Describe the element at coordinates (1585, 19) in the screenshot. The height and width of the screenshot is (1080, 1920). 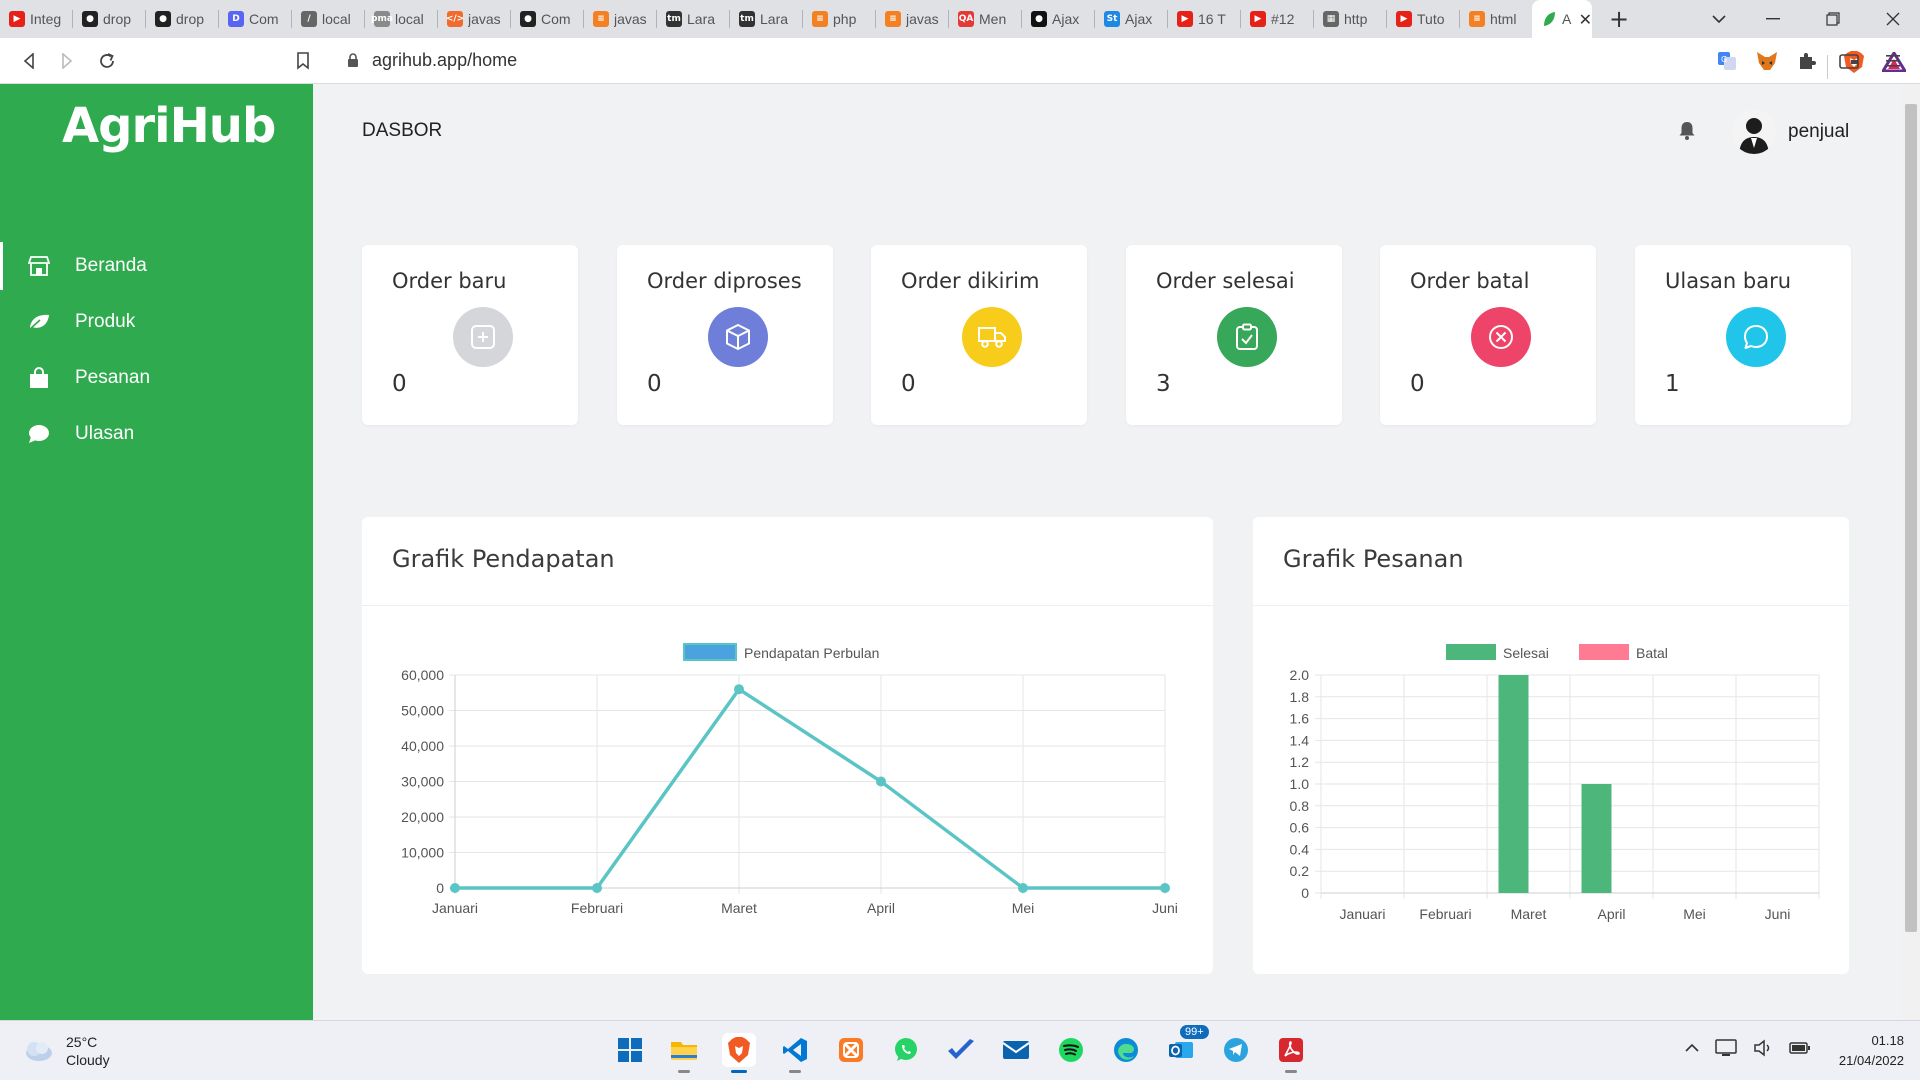
I see `close-tab-icon: ✕` at that location.